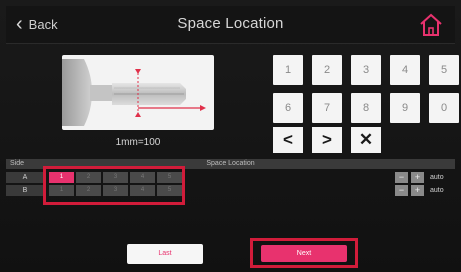 The width and height of the screenshot is (461, 272). I want to click on plus-button-b: +, so click(417, 190).